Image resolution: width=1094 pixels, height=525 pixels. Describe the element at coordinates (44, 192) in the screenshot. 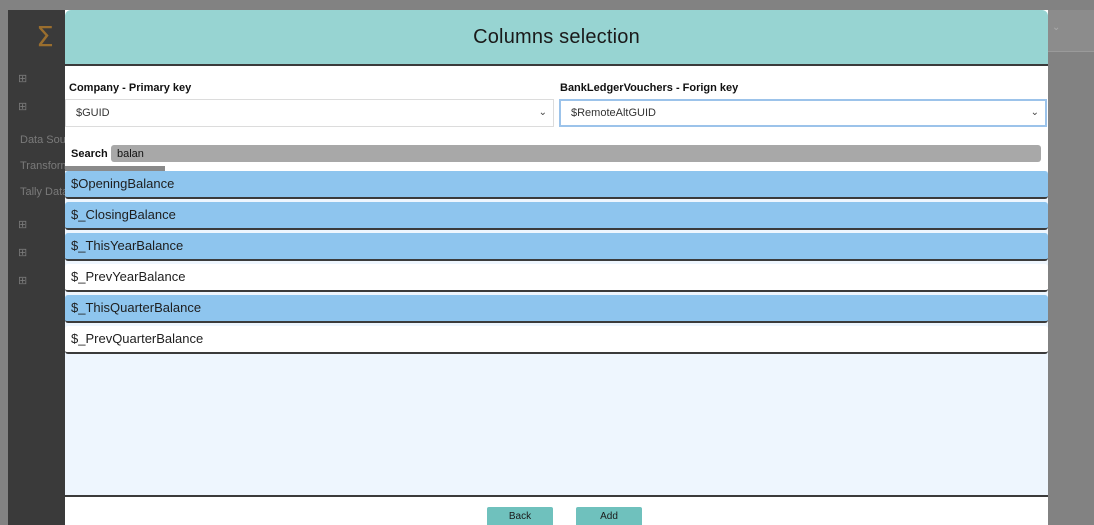

I see `sidebar-item-tally: Tally Data` at that location.